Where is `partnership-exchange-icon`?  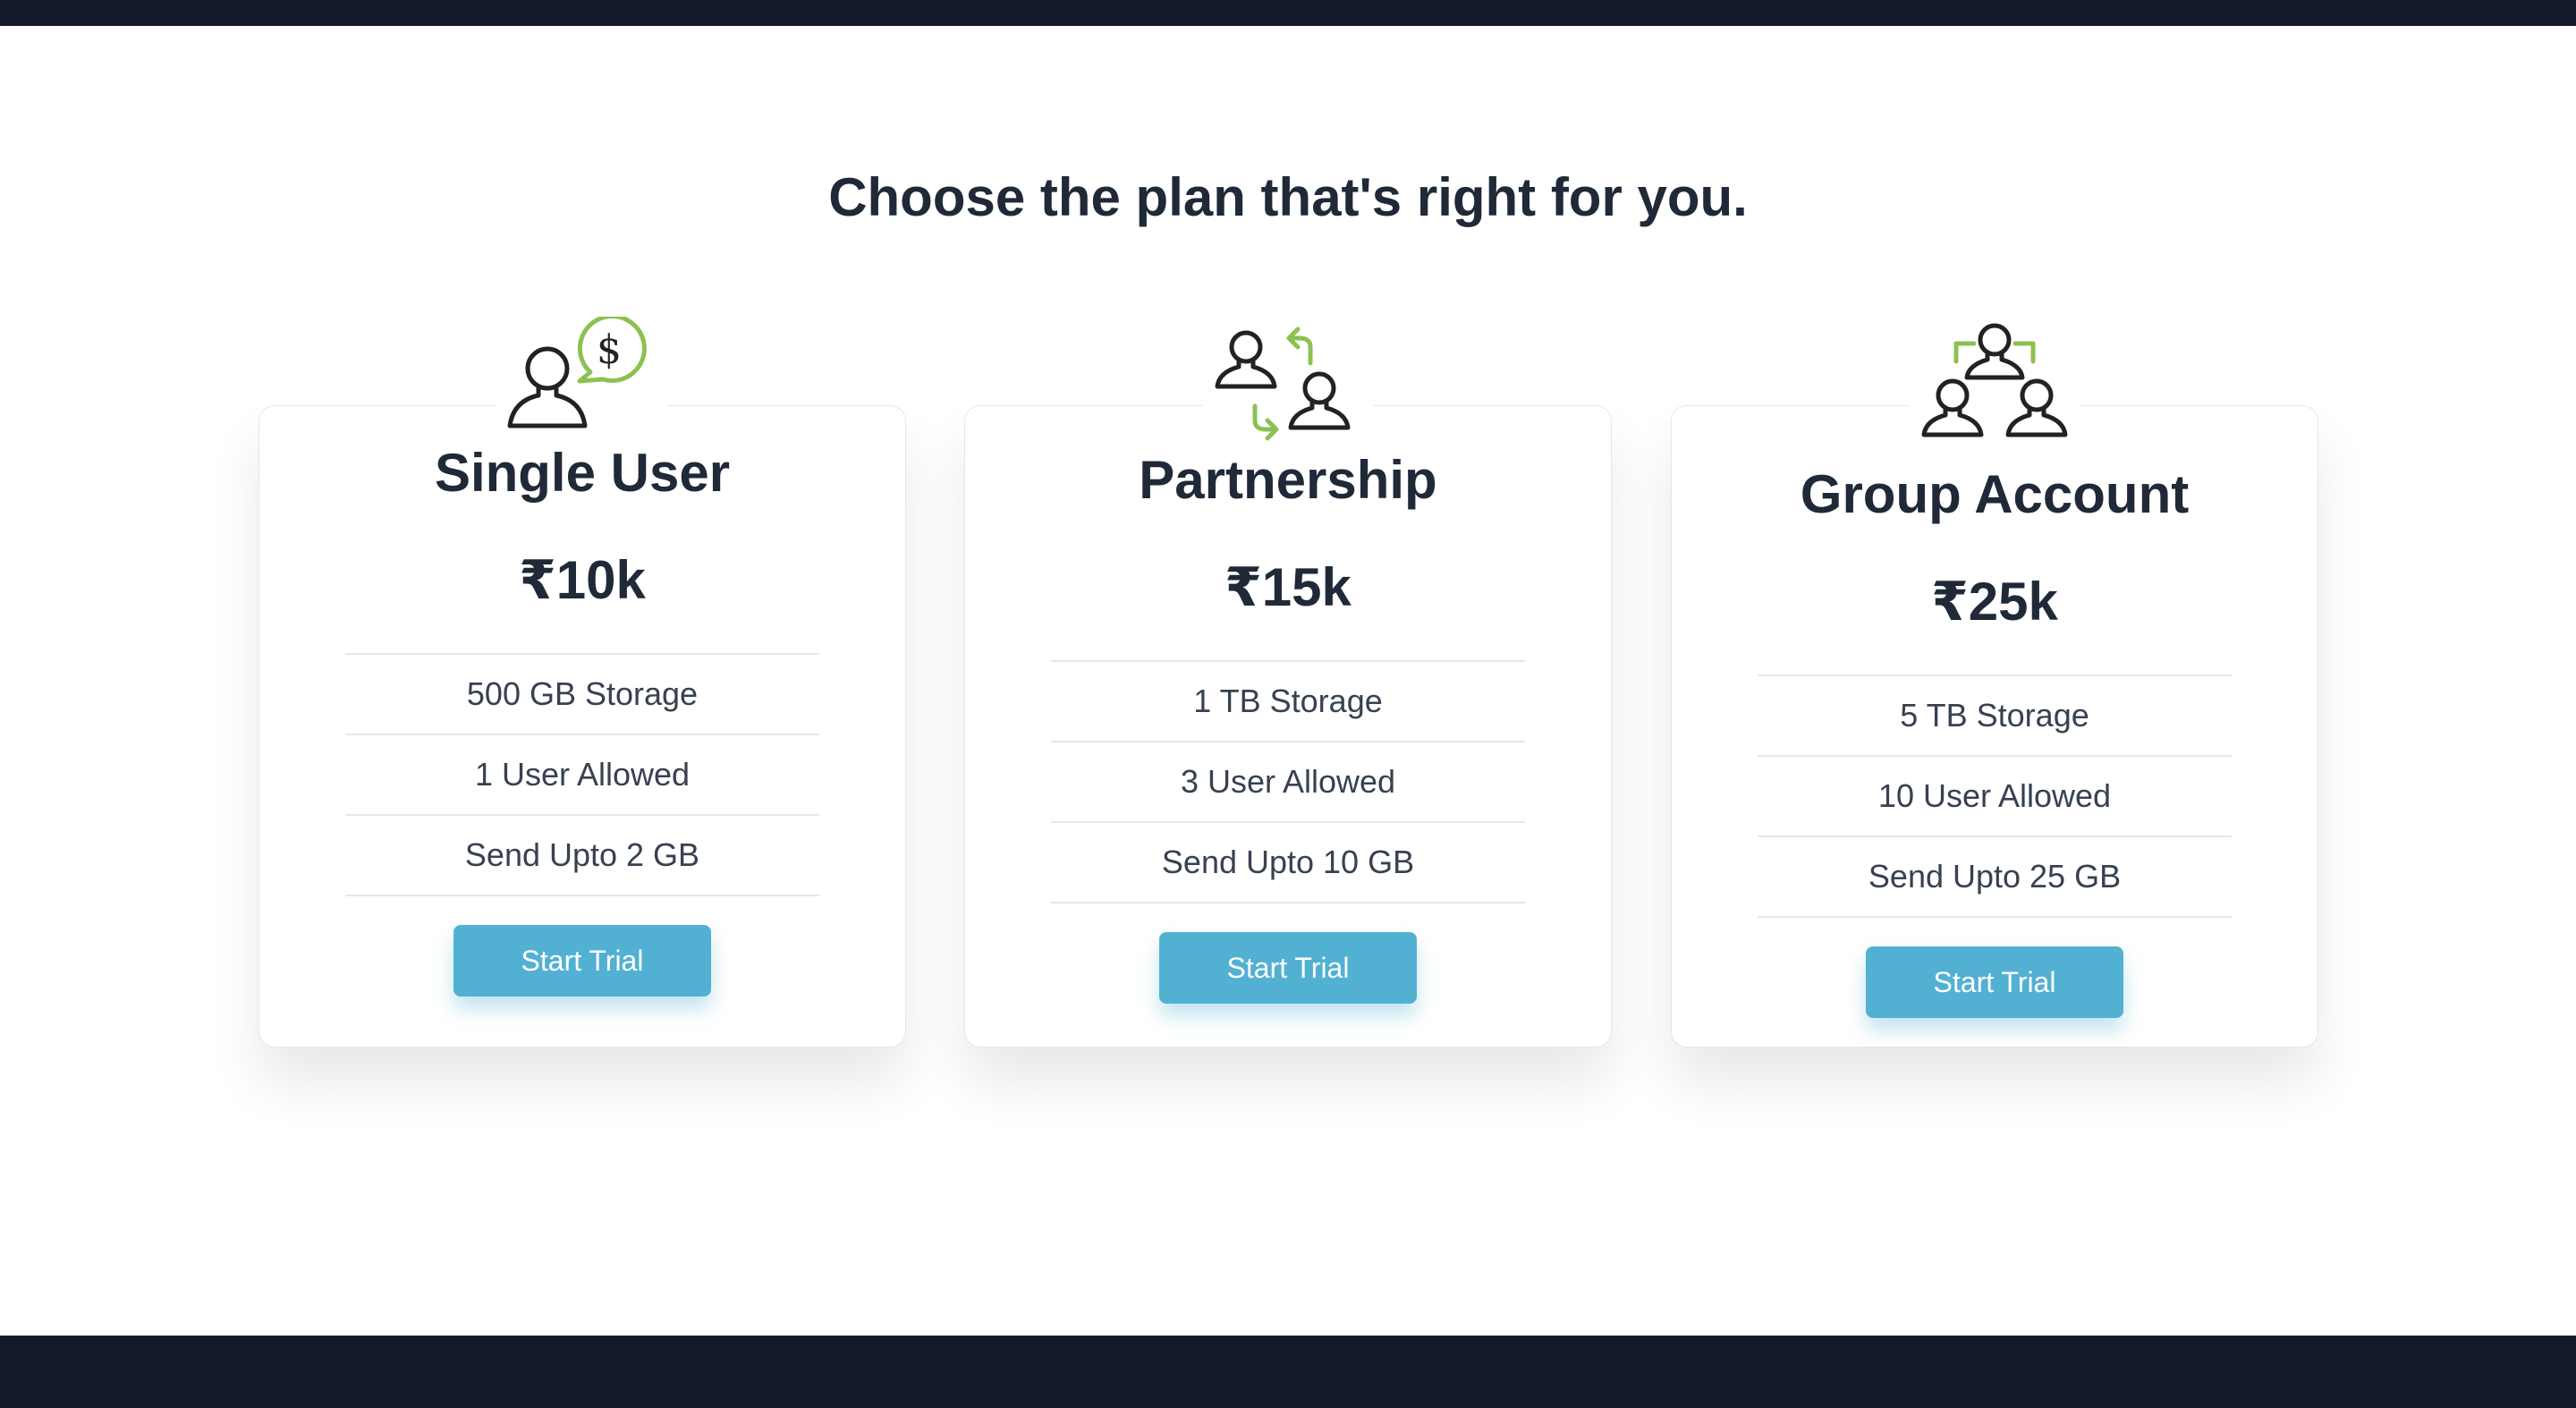 partnership-exchange-icon is located at coordinates (1288, 379).